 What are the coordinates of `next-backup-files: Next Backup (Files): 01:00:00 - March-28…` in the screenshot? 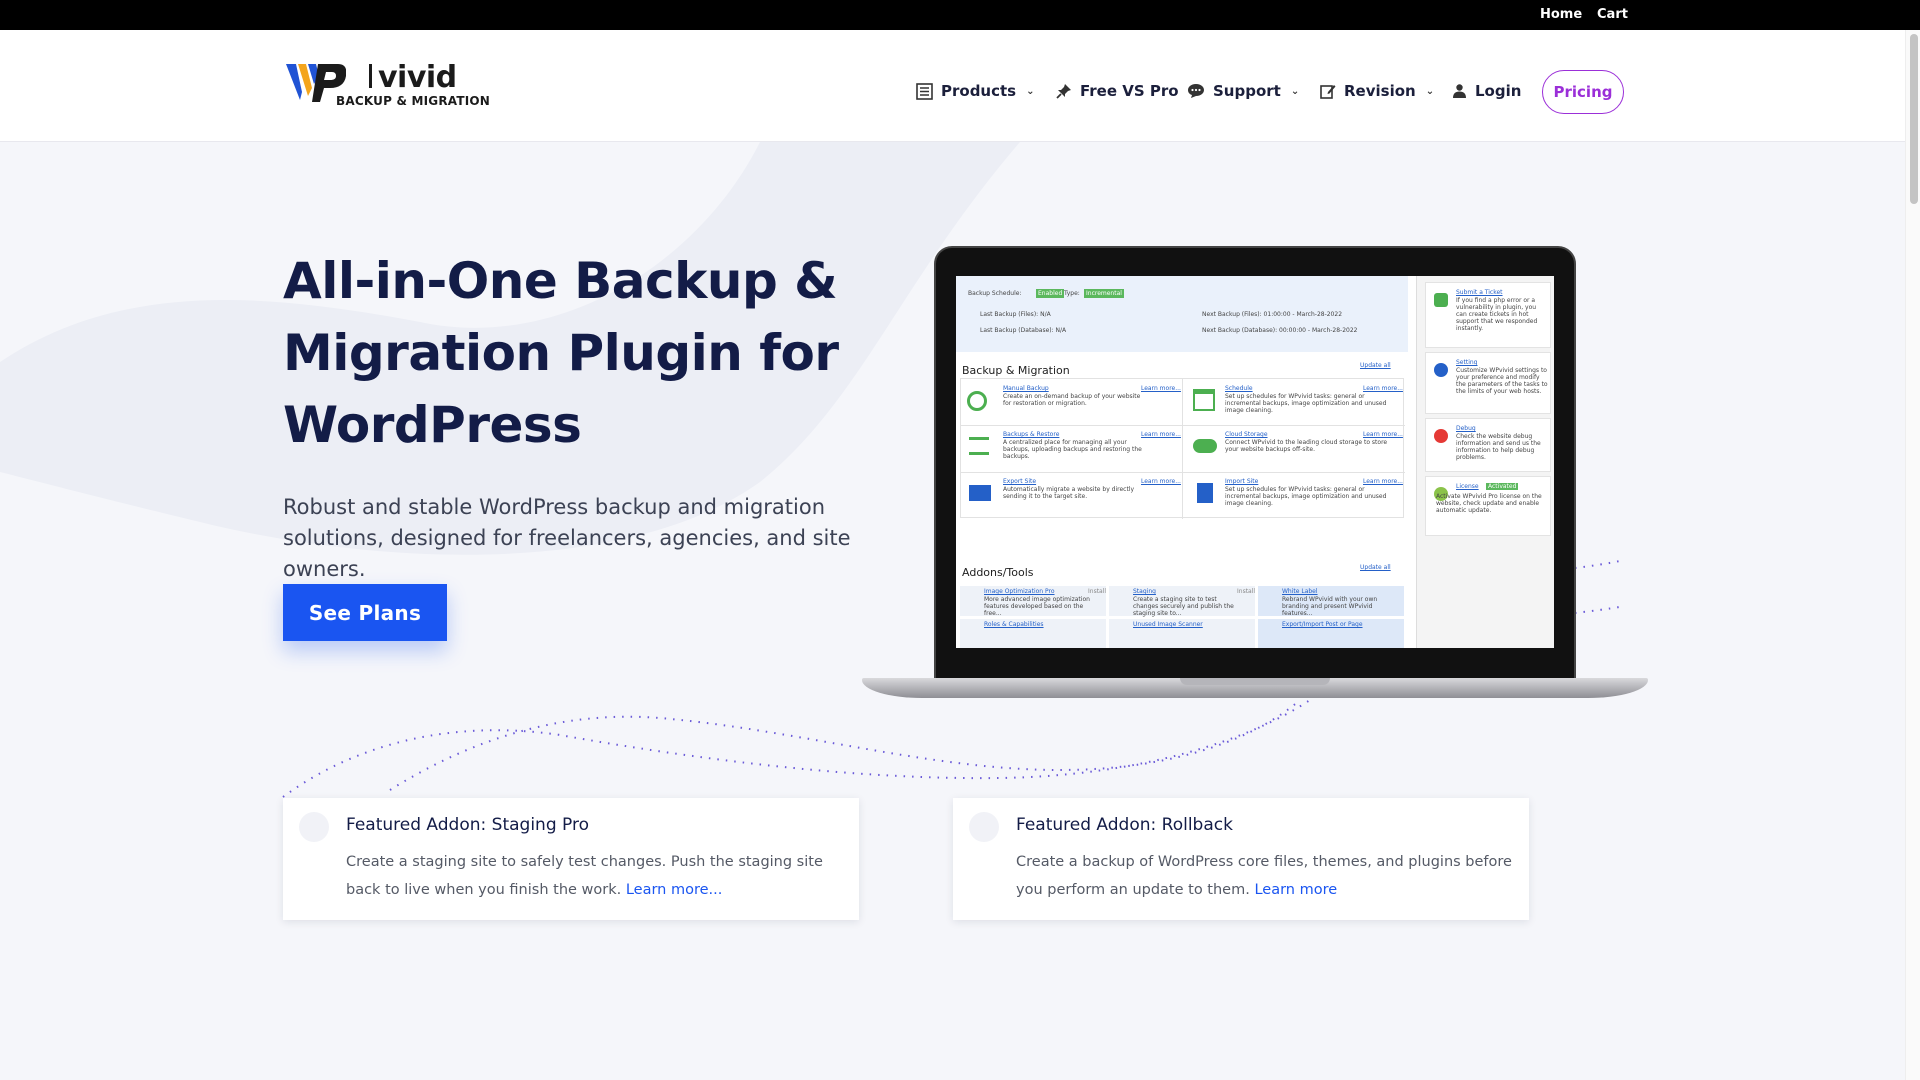 It's located at (1272, 314).